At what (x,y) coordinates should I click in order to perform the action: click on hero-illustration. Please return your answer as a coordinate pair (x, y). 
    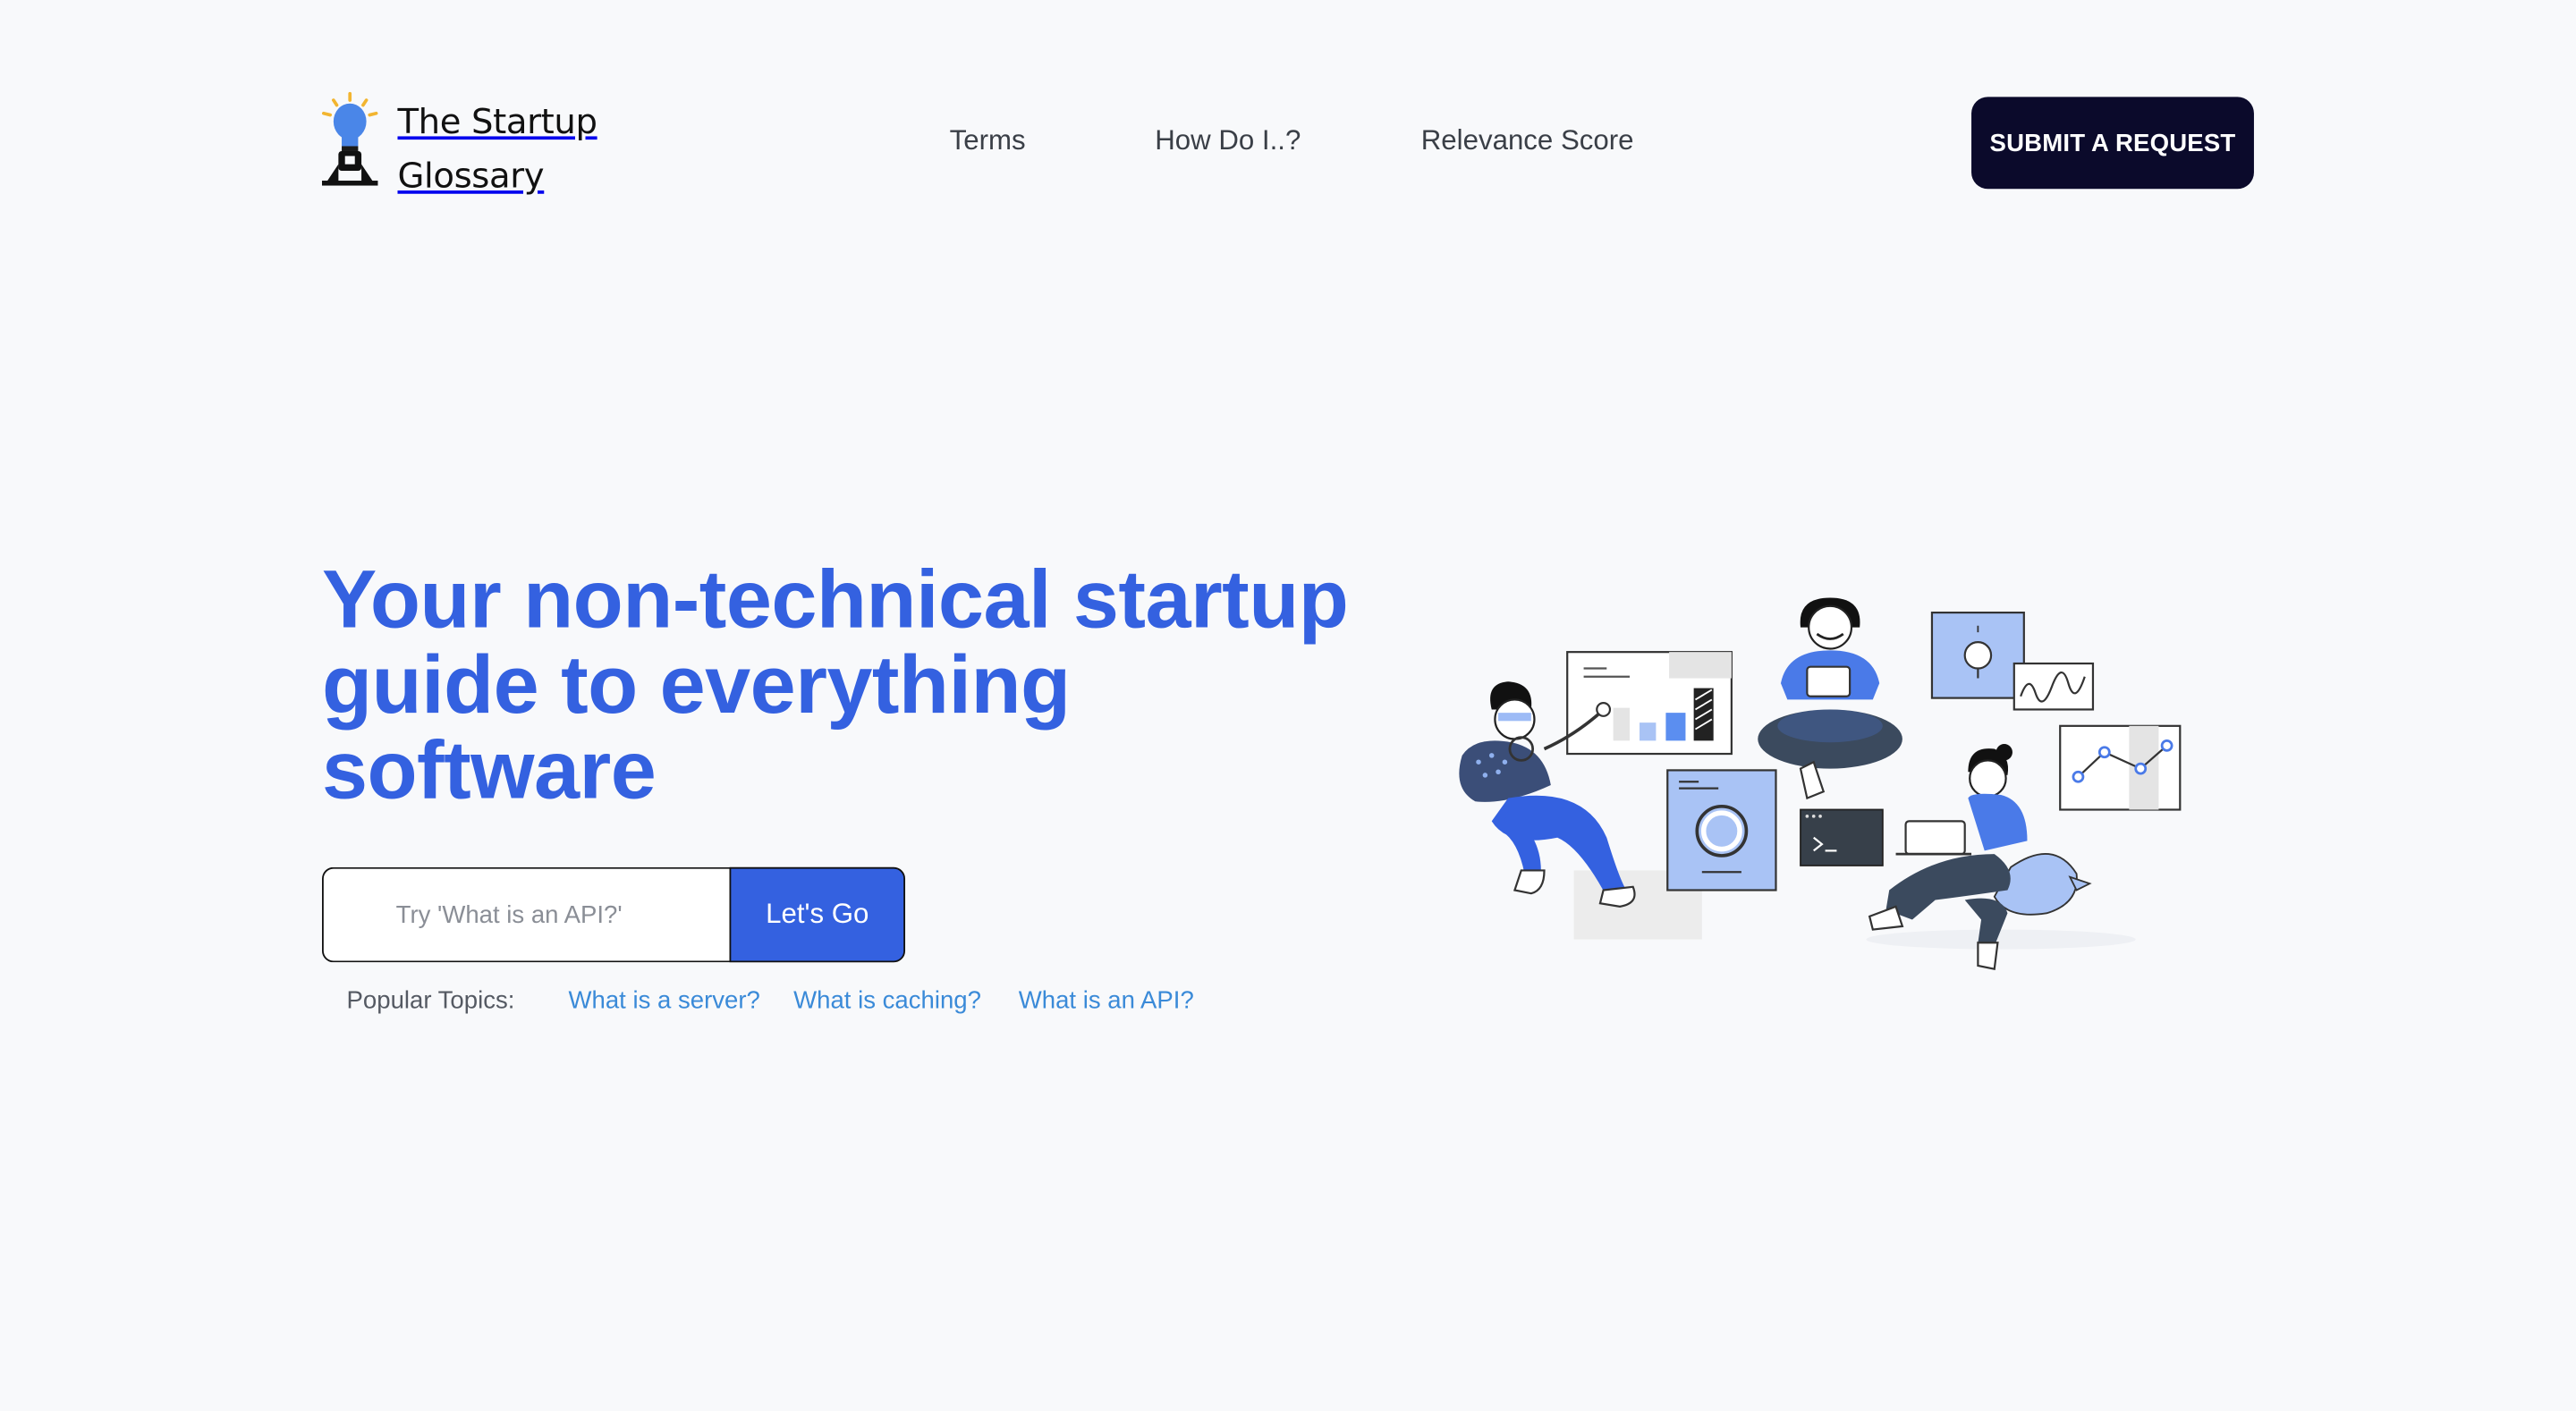
    Looking at the image, I should click on (1821, 788).